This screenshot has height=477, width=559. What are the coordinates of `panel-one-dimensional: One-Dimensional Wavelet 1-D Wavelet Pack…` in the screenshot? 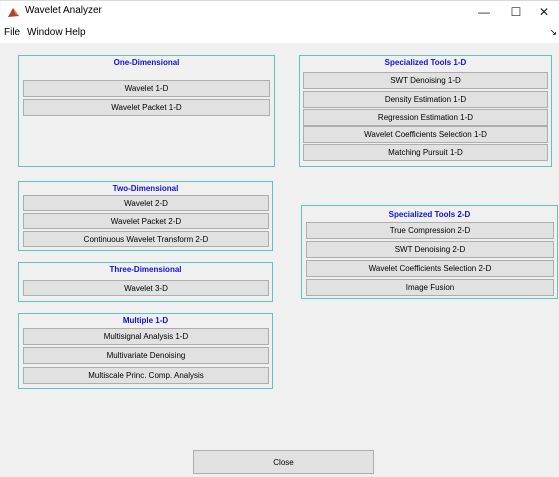 It's located at (146, 111).